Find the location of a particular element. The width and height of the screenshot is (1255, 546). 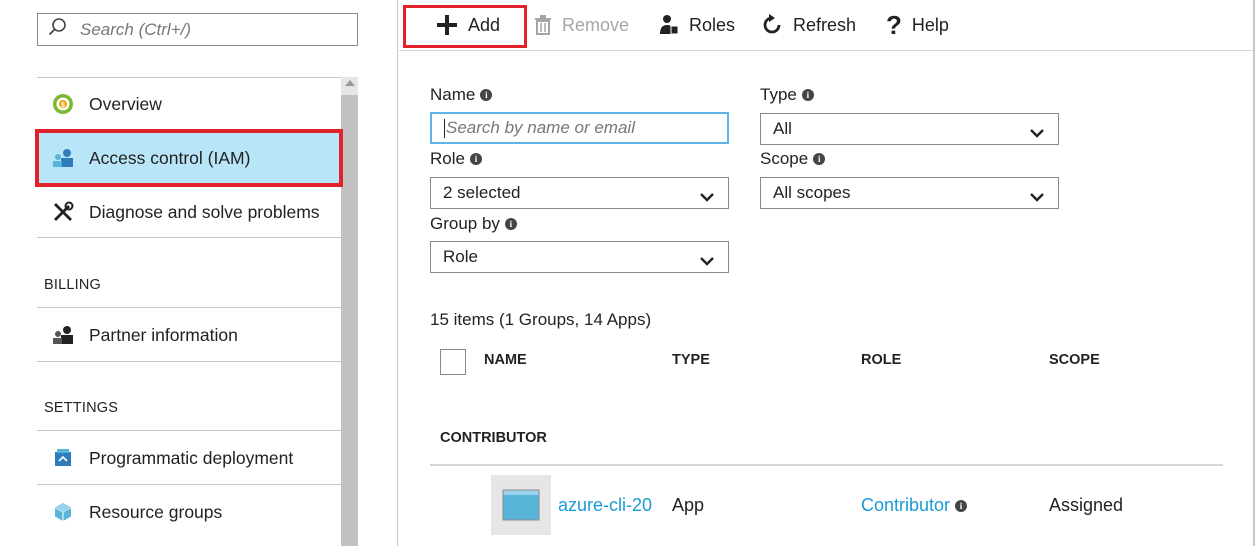

text-cursor is located at coordinates (444, 128).